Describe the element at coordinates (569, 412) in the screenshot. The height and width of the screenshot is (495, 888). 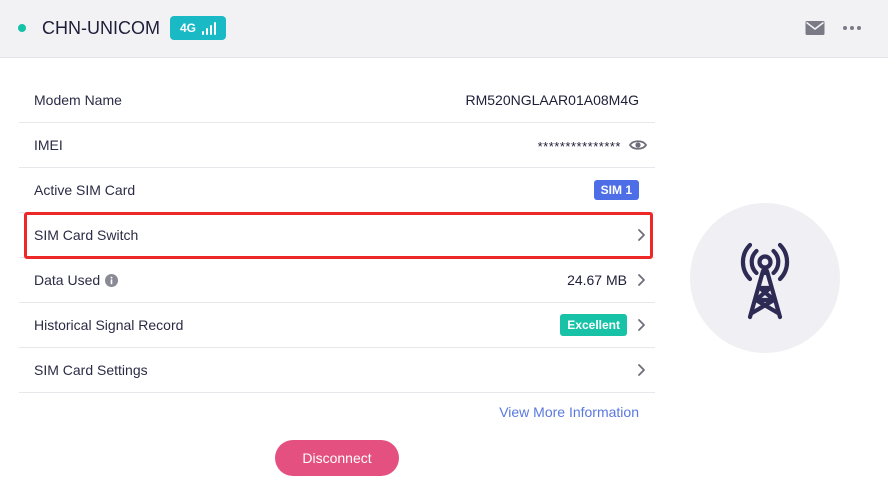
I see `view-more-information-link: View More Information` at that location.